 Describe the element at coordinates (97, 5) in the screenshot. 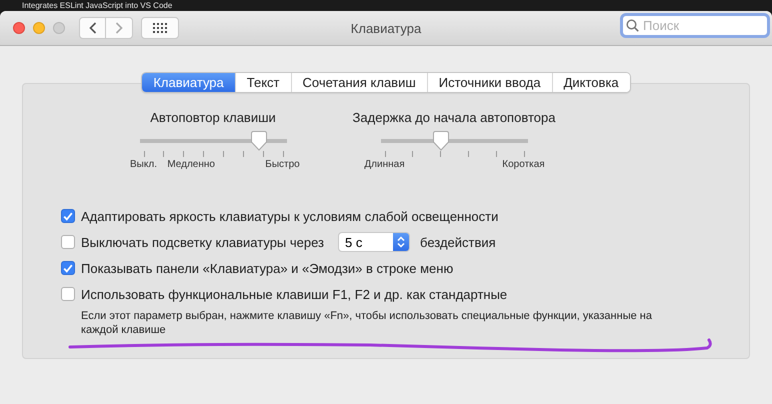

I see `background-window-title: Integrates ESLint JavaScript into VS Code` at that location.